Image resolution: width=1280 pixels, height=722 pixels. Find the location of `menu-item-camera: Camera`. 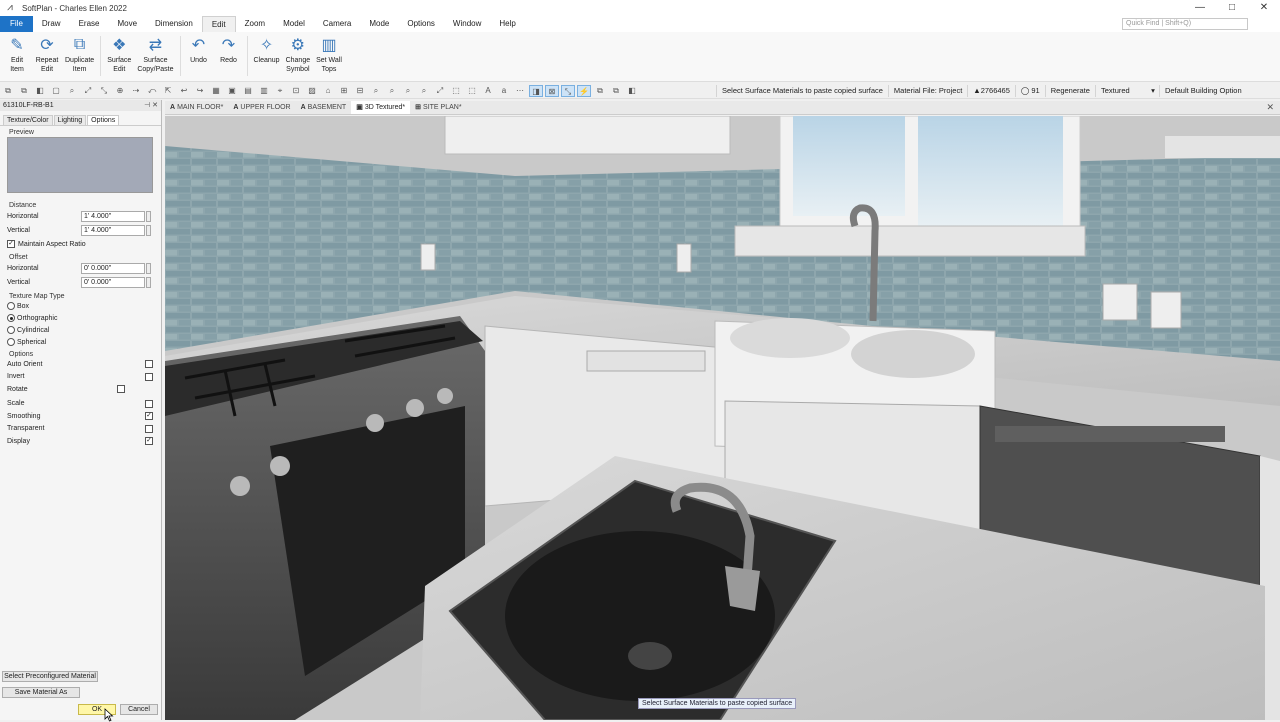

menu-item-camera: Camera is located at coordinates (337, 24).